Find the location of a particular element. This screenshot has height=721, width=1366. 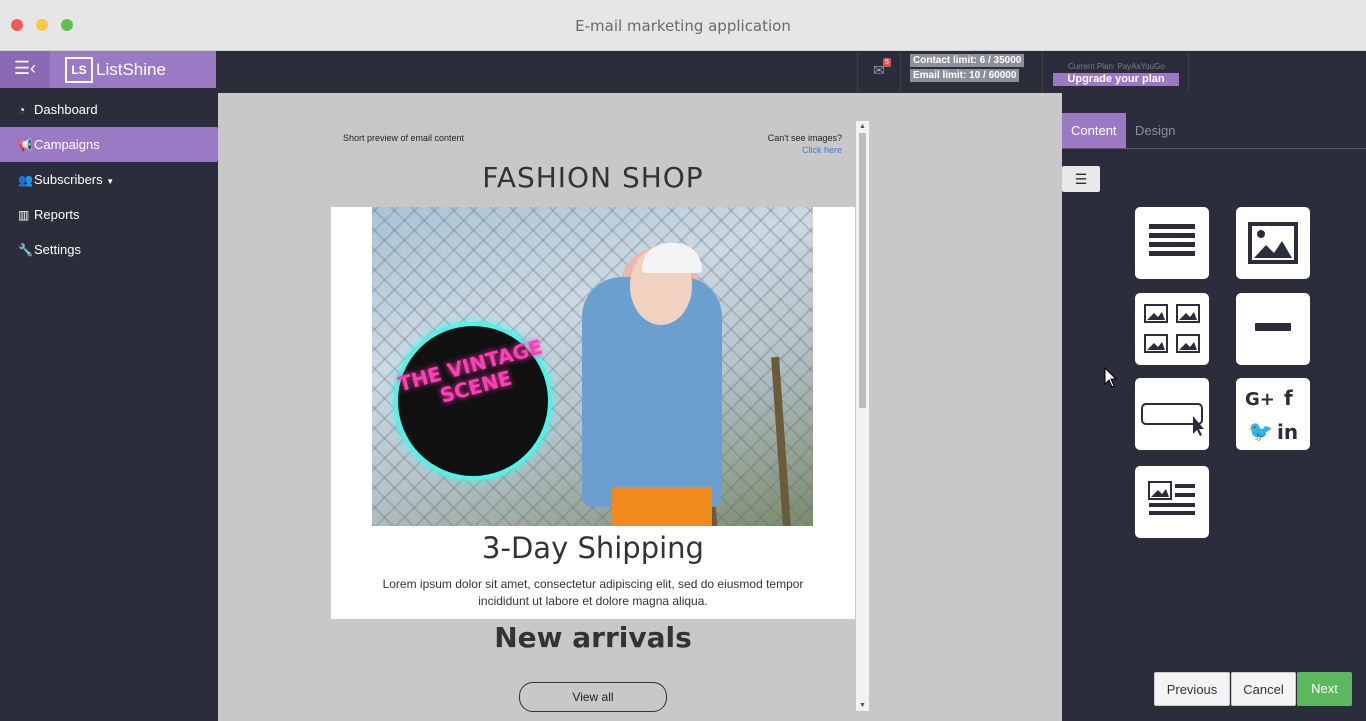

mouse-cursor-icon is located at coordinates (1111, 377).